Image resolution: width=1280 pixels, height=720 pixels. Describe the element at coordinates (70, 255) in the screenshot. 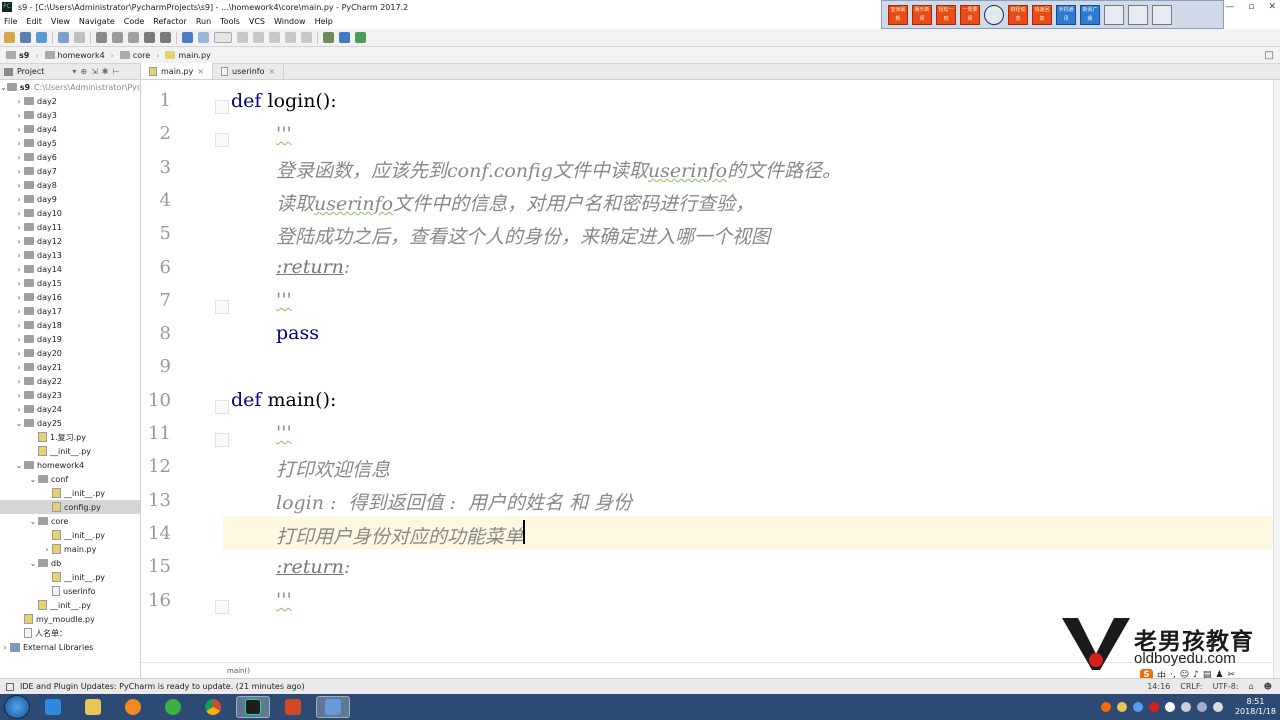

I see `tree-item: › day13` at that location.